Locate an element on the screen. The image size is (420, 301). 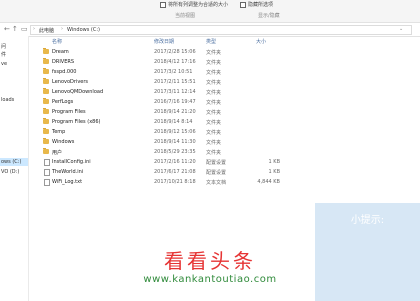
file-row: LenovoDrivers 2017/2/11 15:51 文件夹 is located at coordinates (160, 82).